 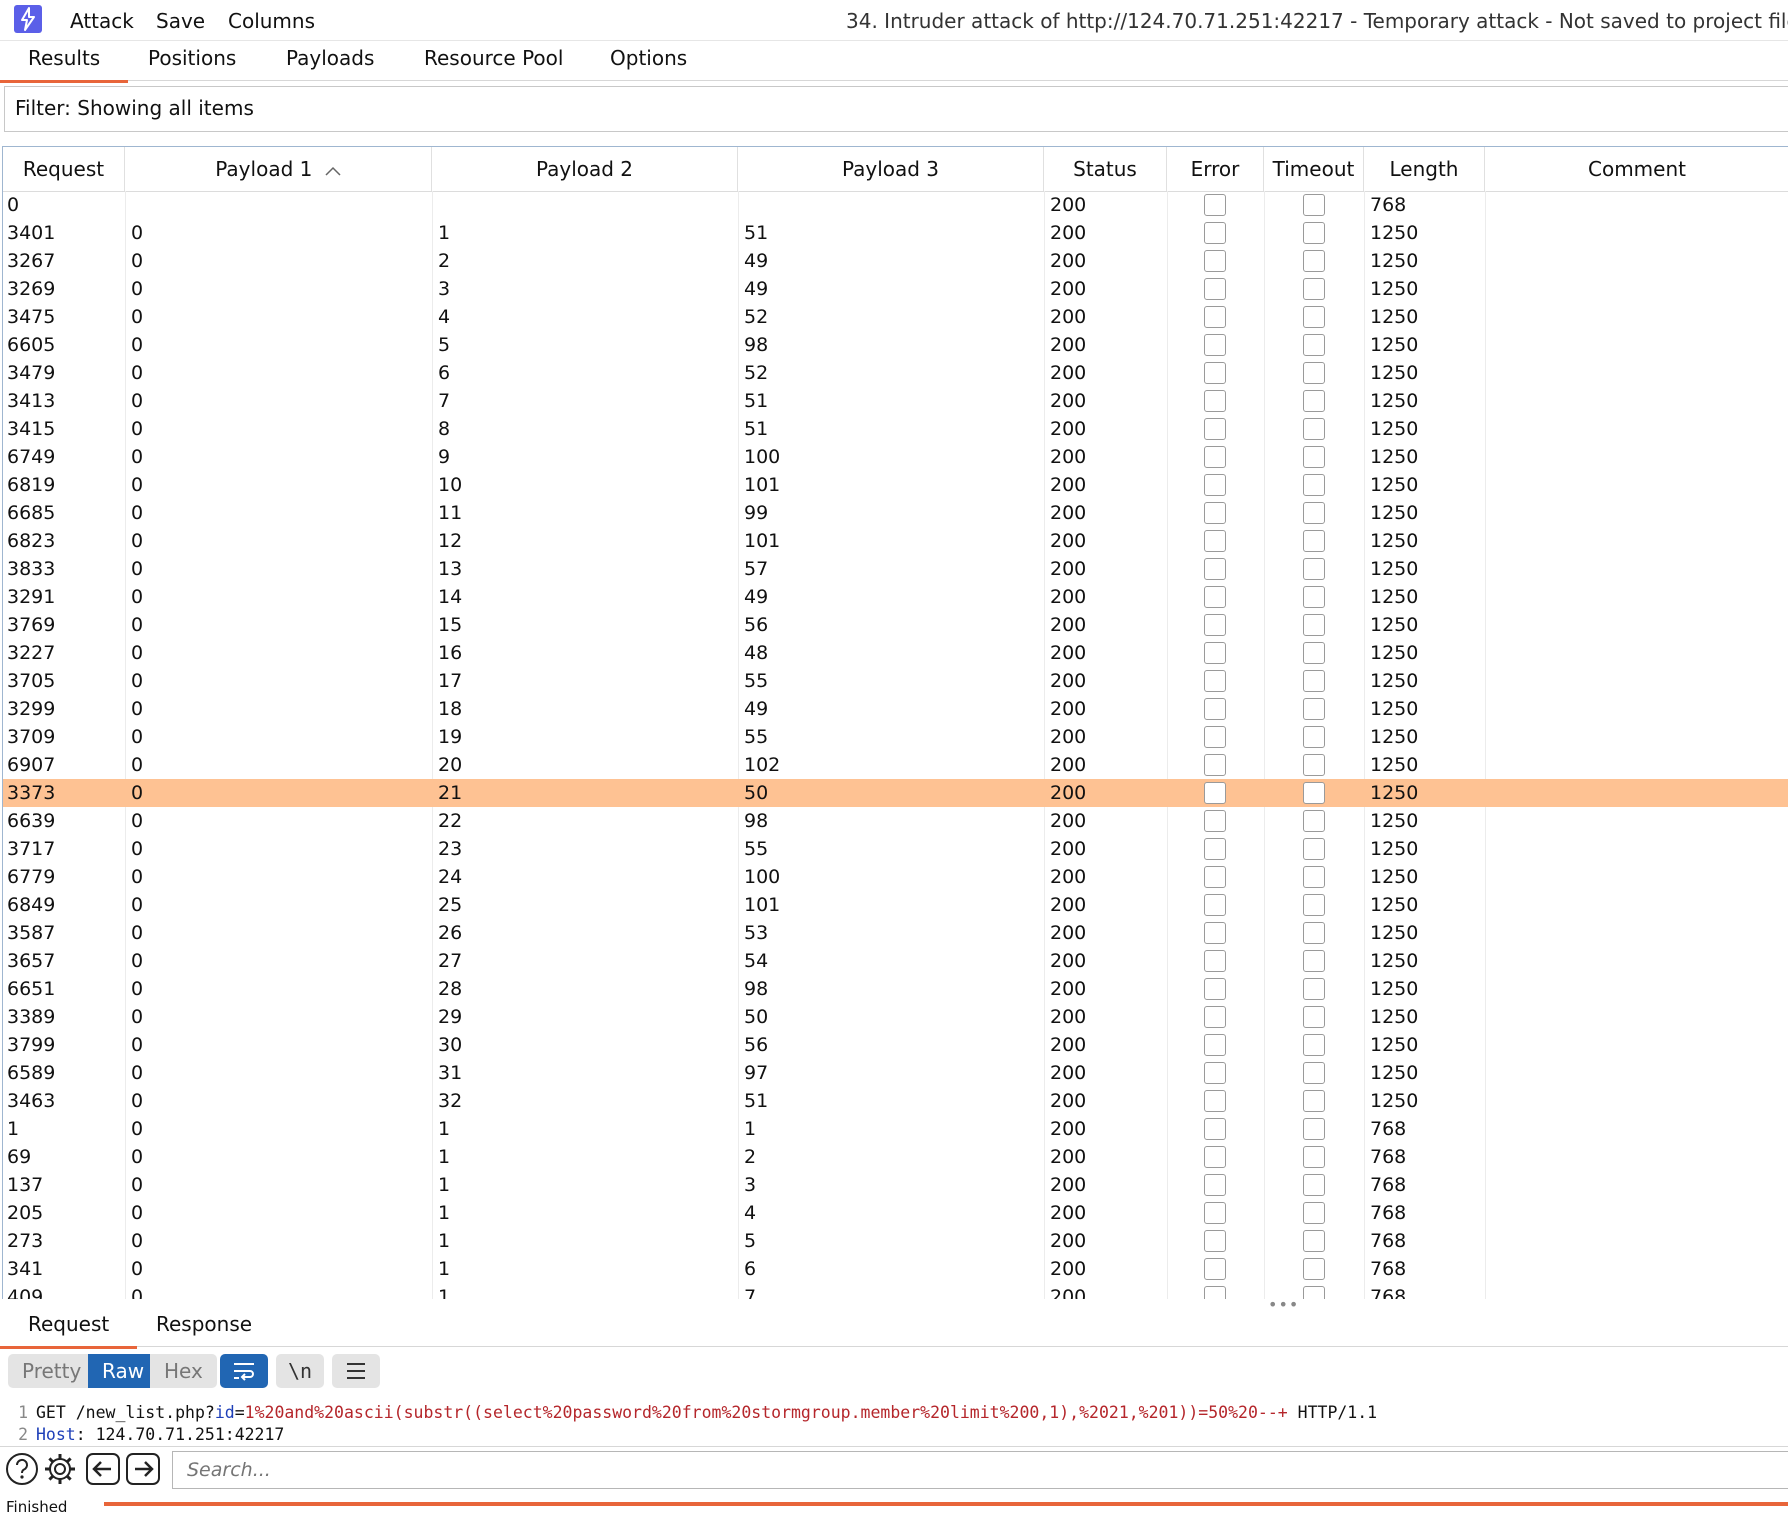 What do you see at coordinates (895, 681) in the screenshot?
I see `table-row: 3705 0 17 55 200 1250` at bounding box center [895, 681].